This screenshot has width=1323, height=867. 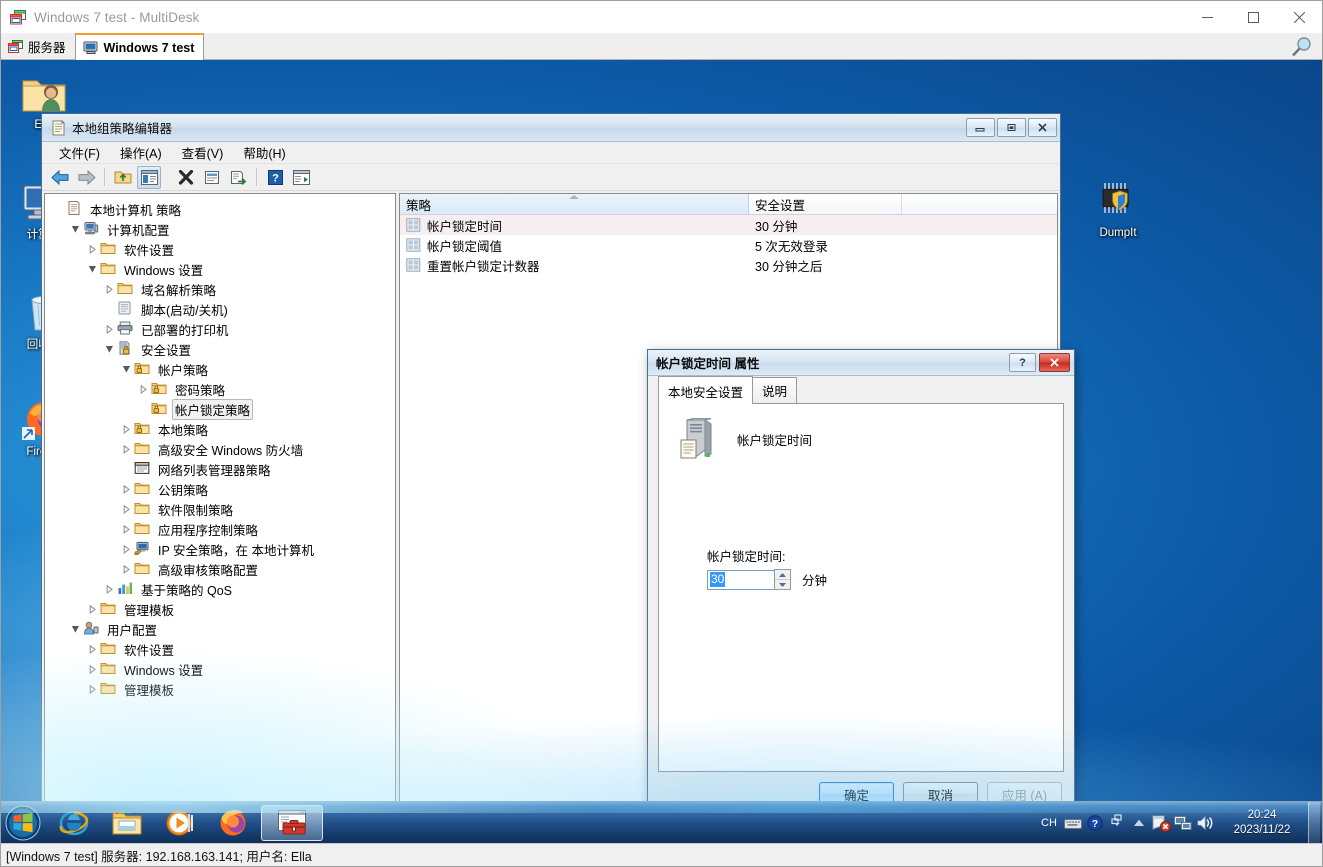 What do you see at coordinates (220, 349) in the screenshot?
I see `tree-item: 安全设置` at bounding box center [220, 349].